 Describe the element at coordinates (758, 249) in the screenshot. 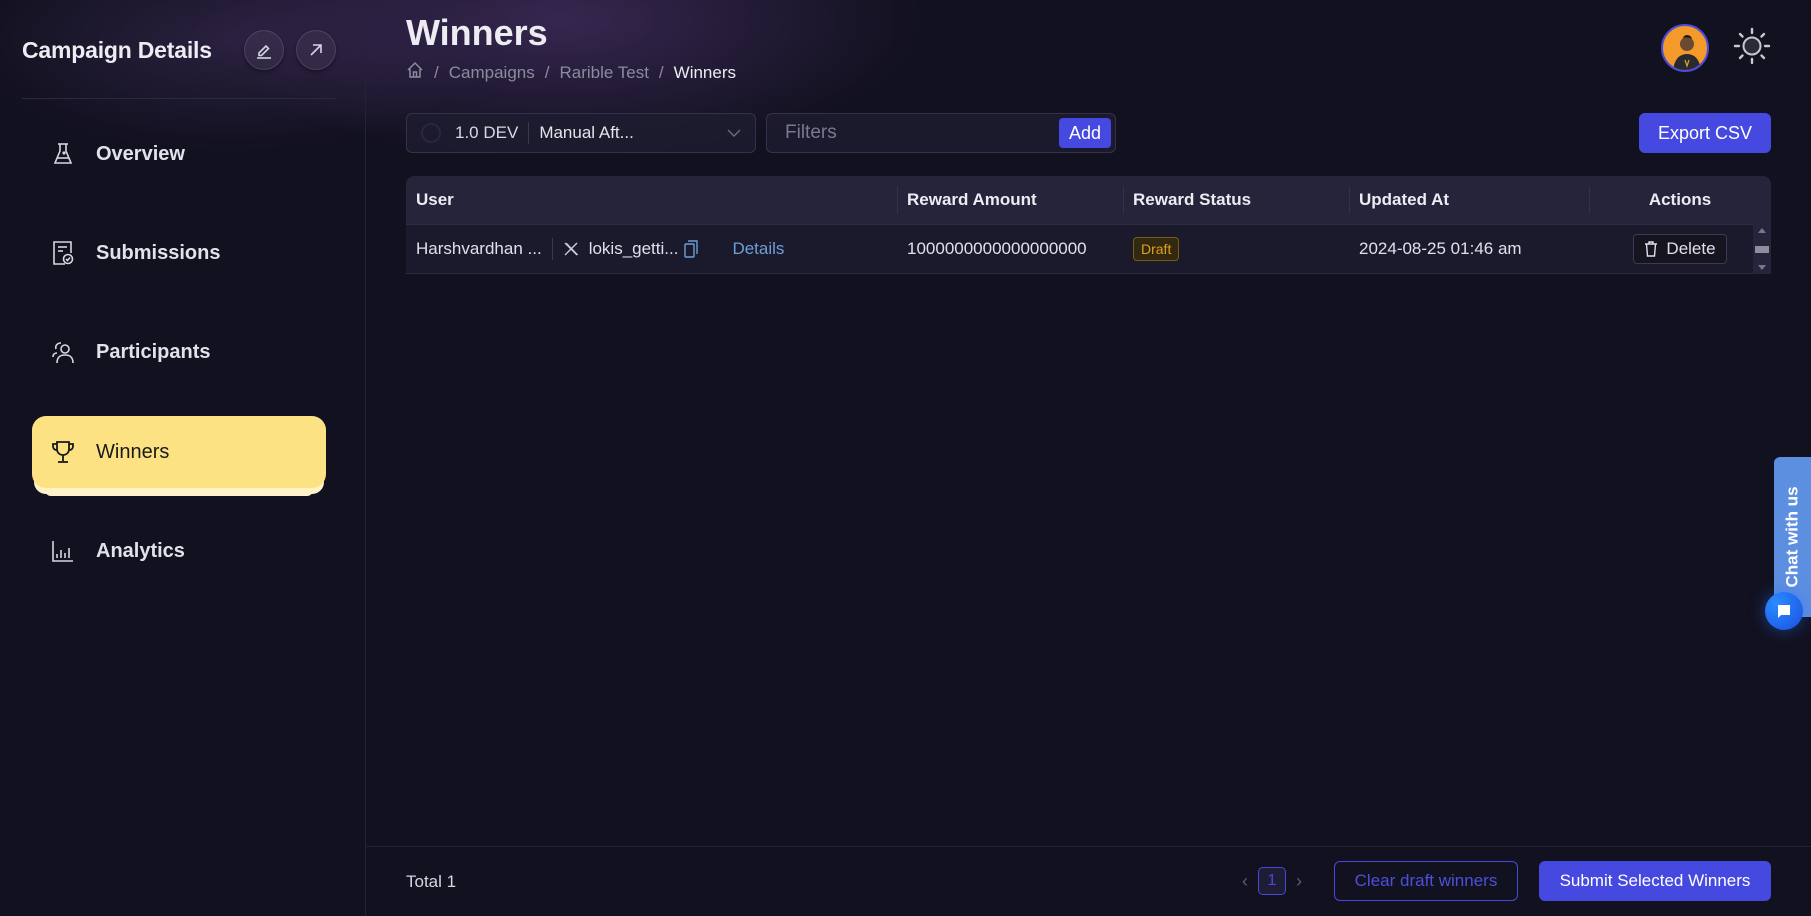

I see `details-link: Details` at that location.